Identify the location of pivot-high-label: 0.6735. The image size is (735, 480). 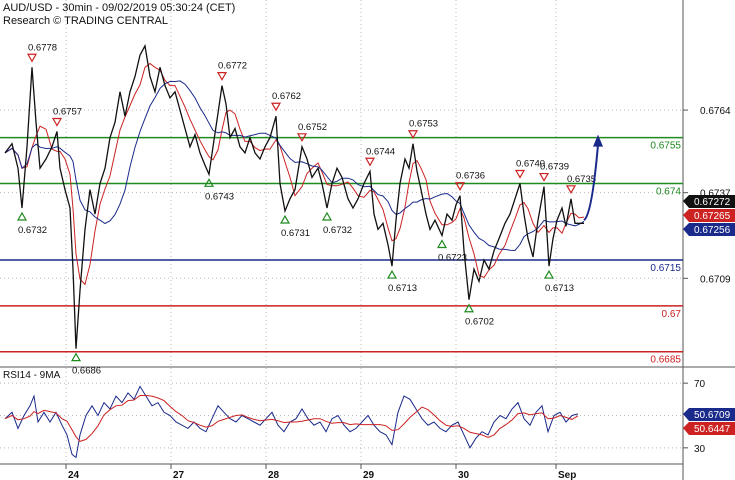
(581, 179).